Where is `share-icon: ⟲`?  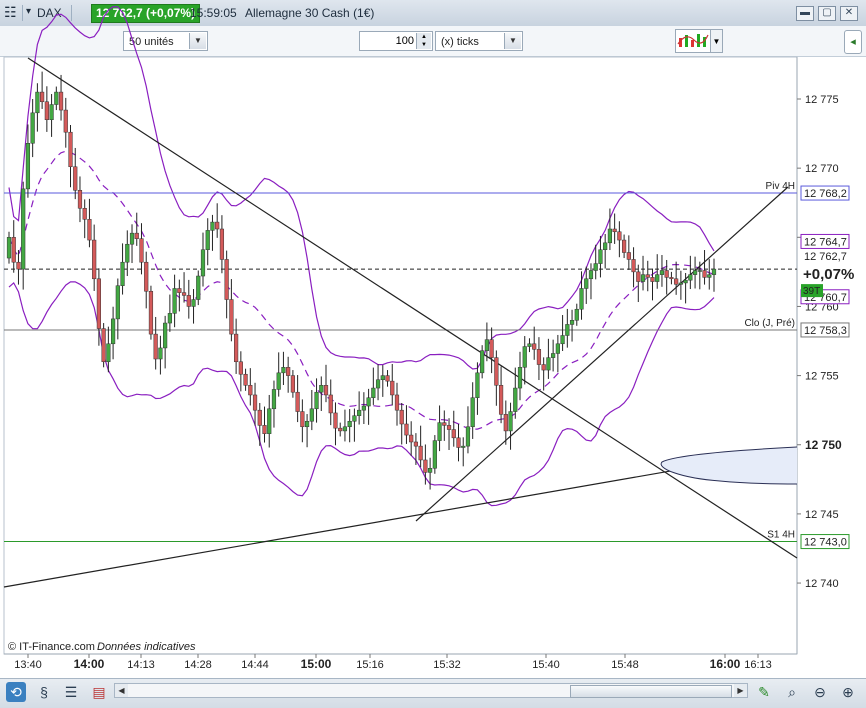
share-icon: ⟲ is located at coordinates (16, 692).